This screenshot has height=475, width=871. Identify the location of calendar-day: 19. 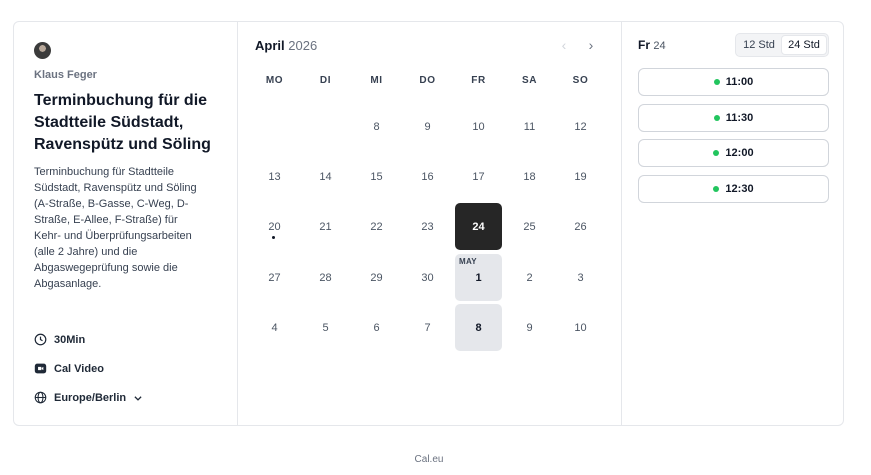
(580, 176).